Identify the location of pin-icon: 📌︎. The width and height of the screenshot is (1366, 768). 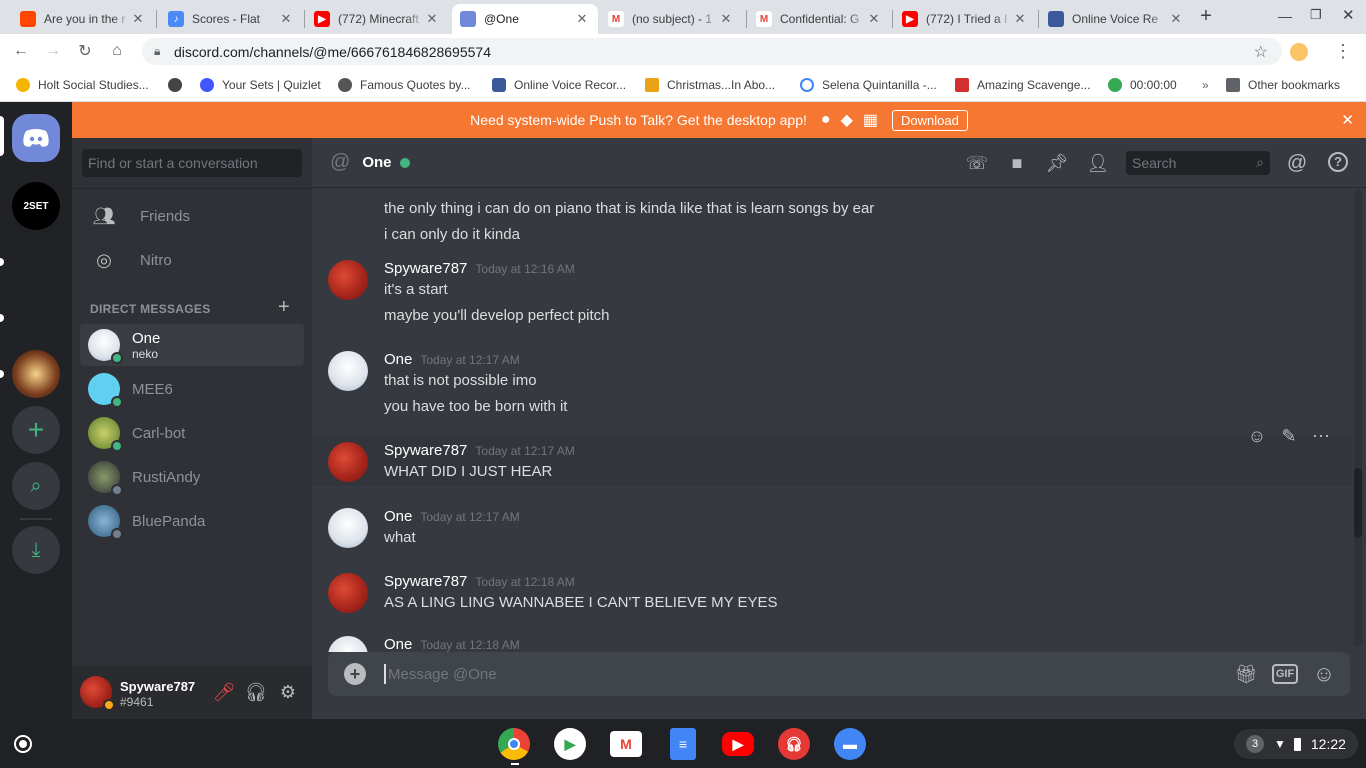
(1057, 163).